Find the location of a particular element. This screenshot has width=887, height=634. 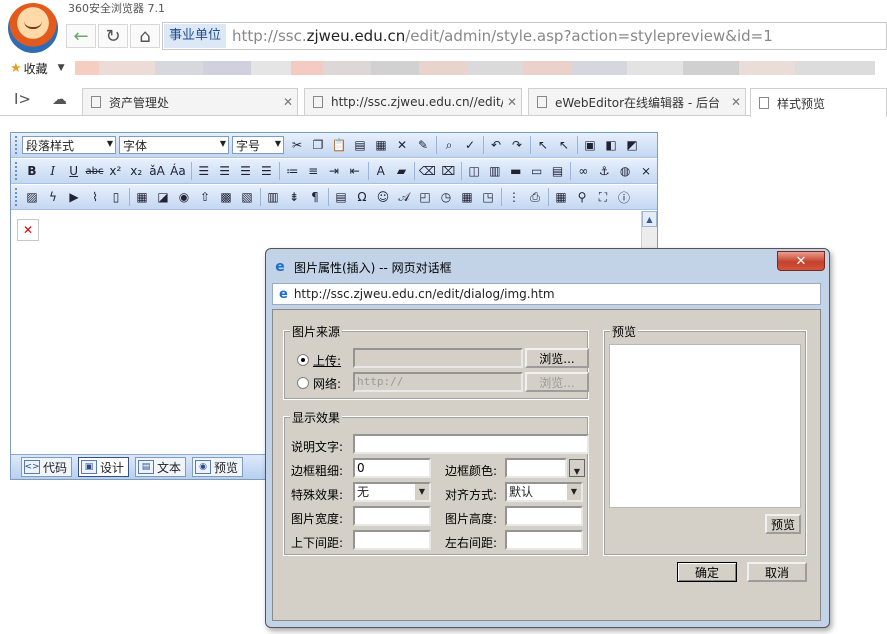

refresh-icon: ↻ is located at coordinates (113, 36).